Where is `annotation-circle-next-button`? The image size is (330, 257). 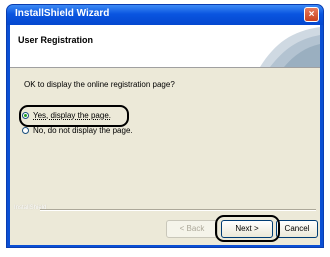
annotation-circle-next-button is located at coordinates (247, 228).